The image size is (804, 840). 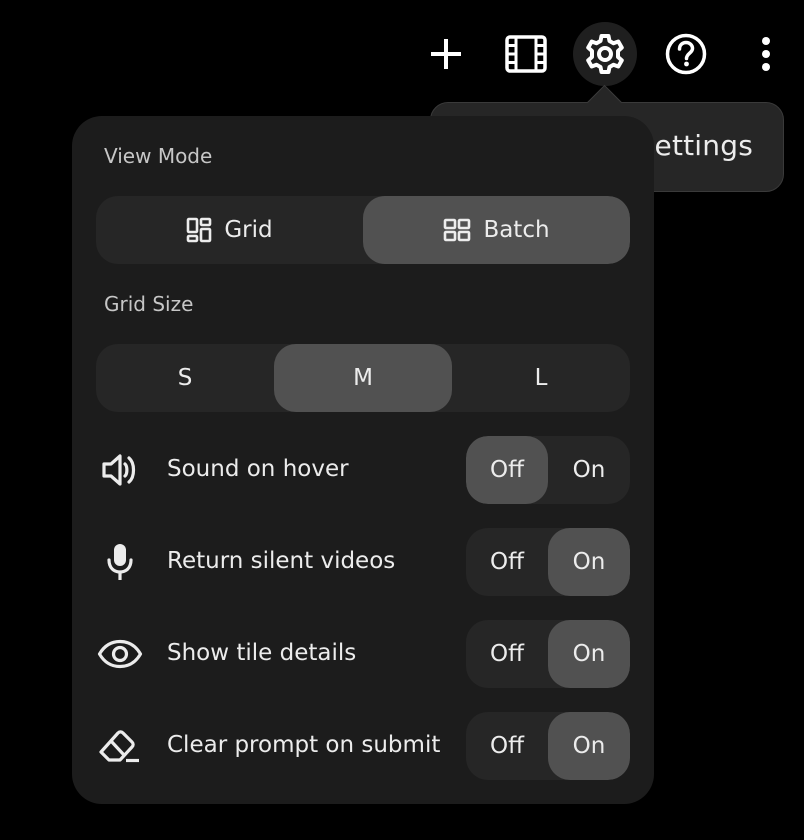 What do you see at coordinates (589, 470) in the screenshot?
I see `sound-on-hover-on: On` at bounding box center [589, 470].